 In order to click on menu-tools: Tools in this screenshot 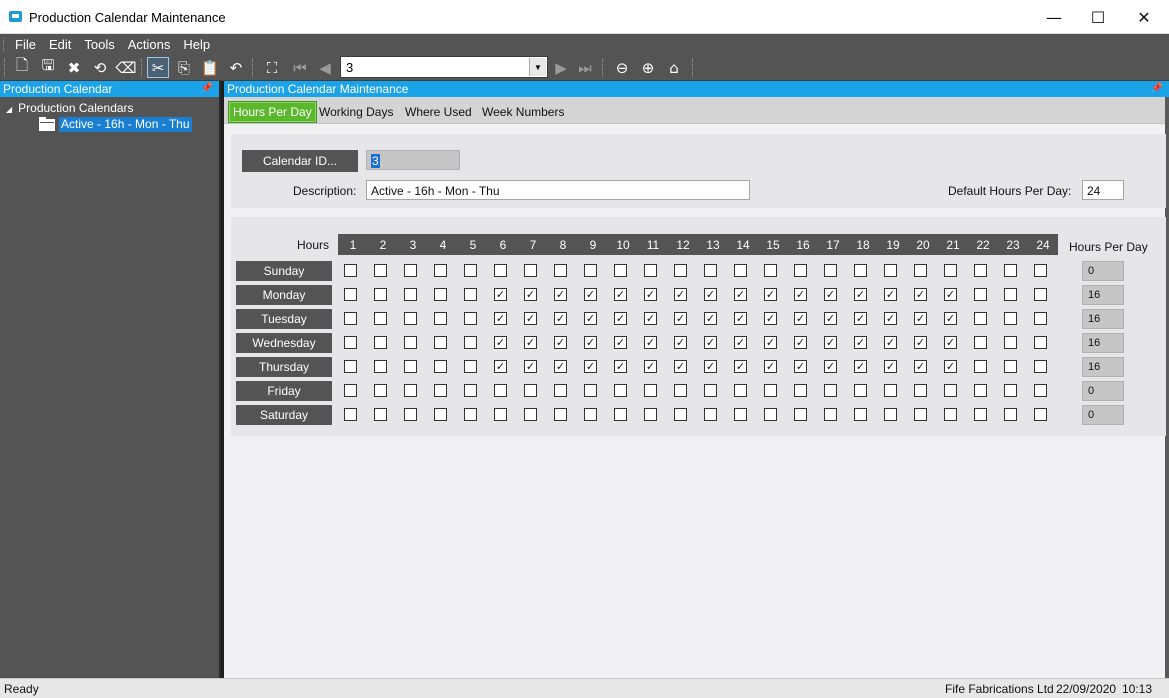, I will do `click(99, 44)`.